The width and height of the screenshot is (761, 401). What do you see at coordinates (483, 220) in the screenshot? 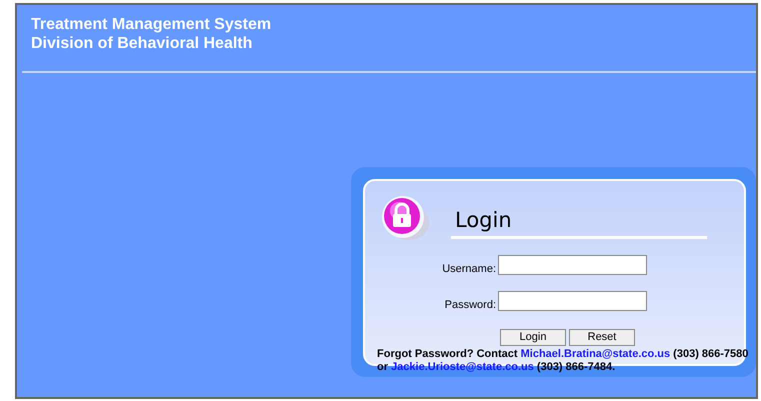
I see `login-heading: Login` at bounding box center [483, 220].